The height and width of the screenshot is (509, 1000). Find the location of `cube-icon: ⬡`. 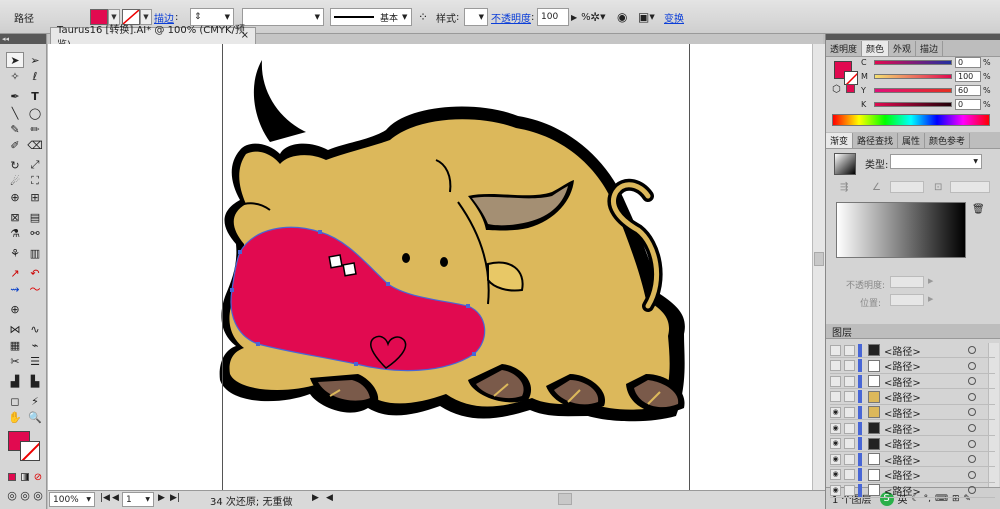

cube-icon: ⬡ is located at coordinates (836, 89).